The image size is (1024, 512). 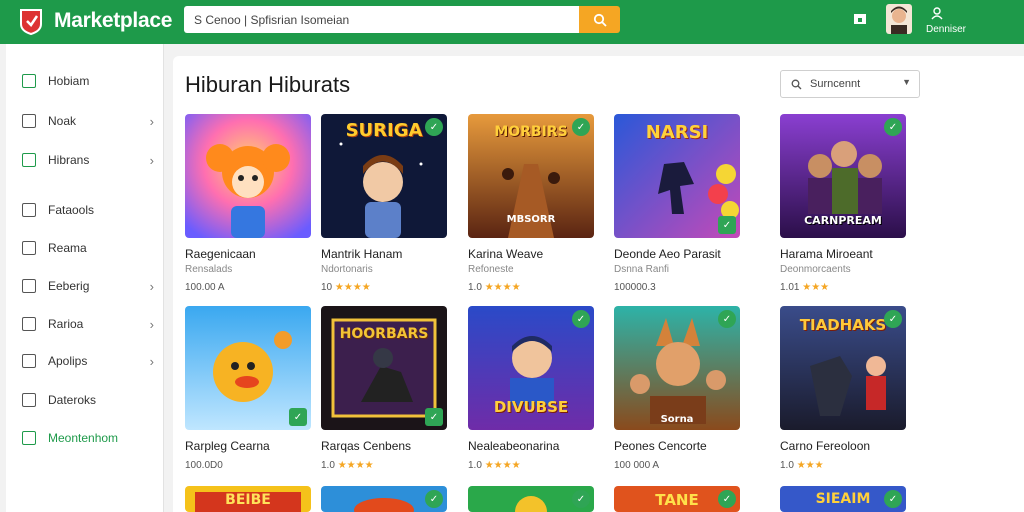 I want to click on game-card: DIVUBSE ✓ Nealeabeonarina 1.0 ★★★★, so click(x=531, y=388).